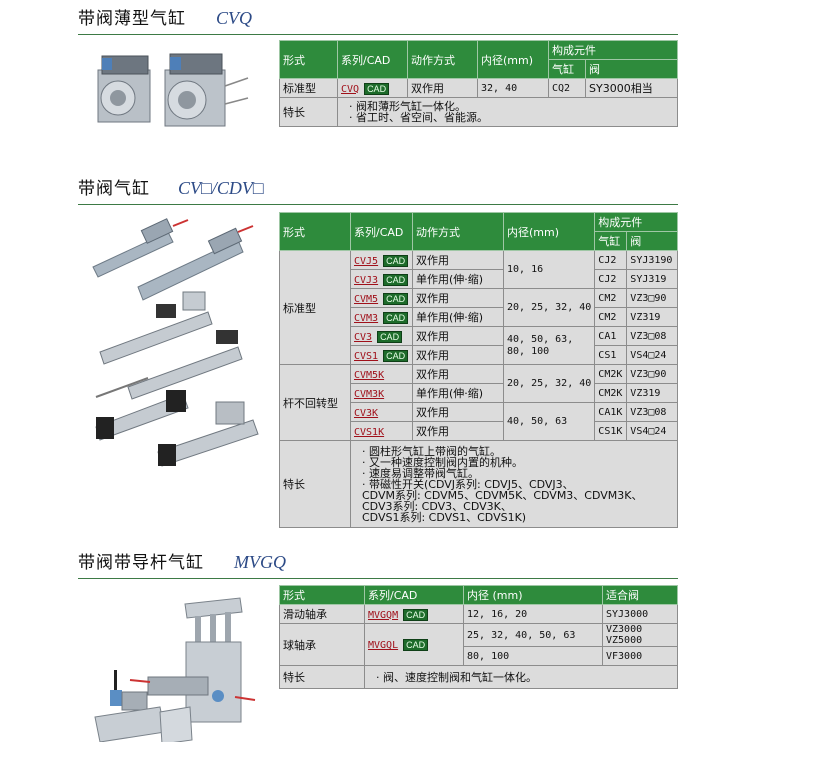 This screenshot has height=777, width=835. Describe the element at coordinates (652, 260) in the screenshot. I see `cell-valve: SYJ3190` at that location.